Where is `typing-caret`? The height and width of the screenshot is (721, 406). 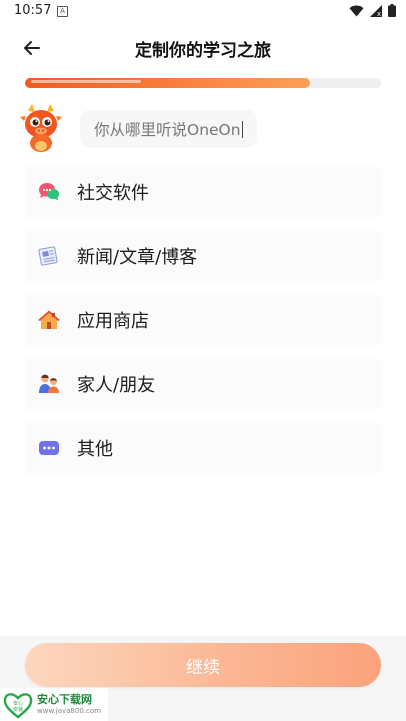 typing-caret is located at coordinates (242, 129).